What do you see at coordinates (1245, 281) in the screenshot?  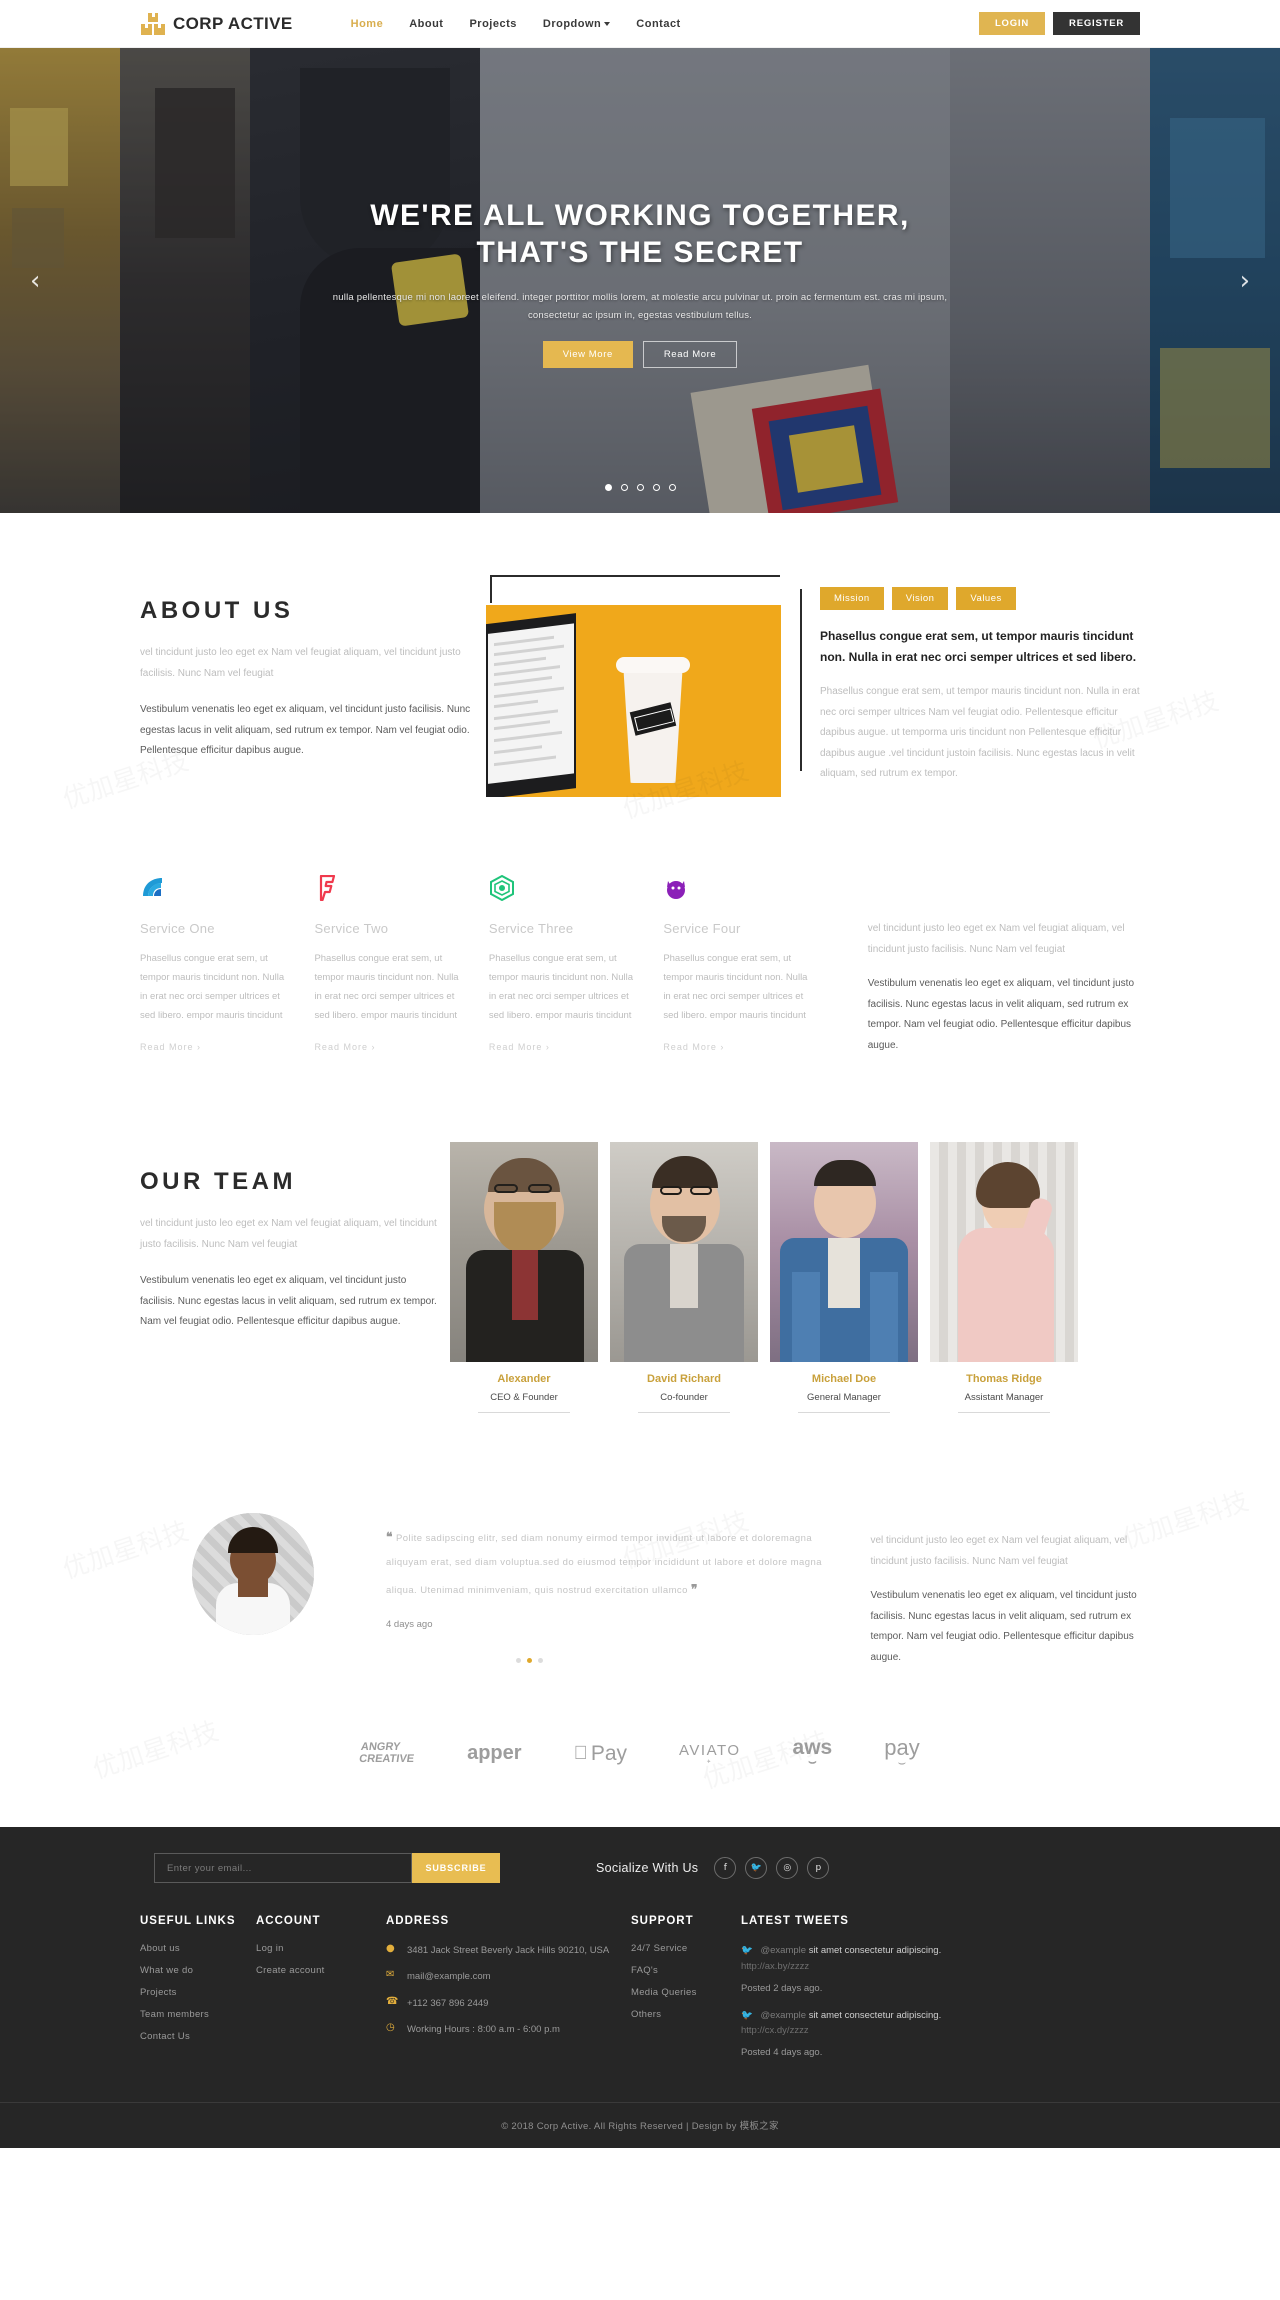 I see `carousel-next-arrow: ›` at bounding box center [1245, 281].